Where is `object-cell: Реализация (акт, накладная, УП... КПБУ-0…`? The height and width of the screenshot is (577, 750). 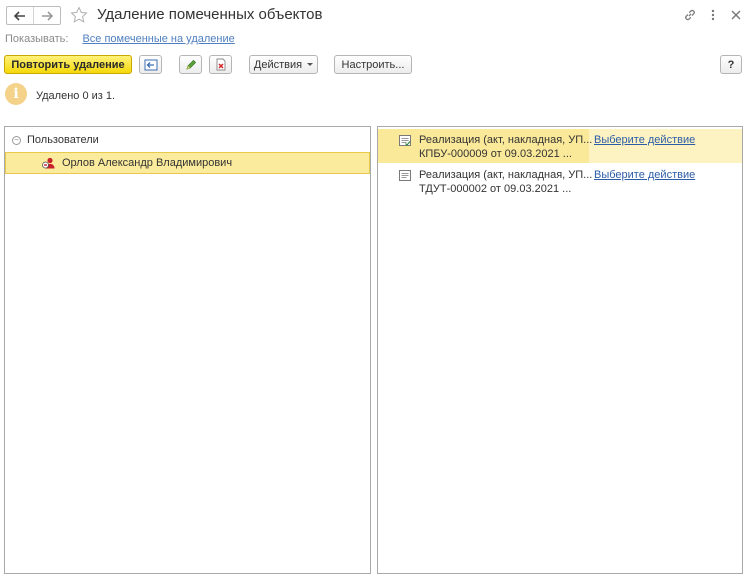
object-cell: Реализация (акт, накладная, УП... КПБУ-0… is located at coordinates (485, 146).